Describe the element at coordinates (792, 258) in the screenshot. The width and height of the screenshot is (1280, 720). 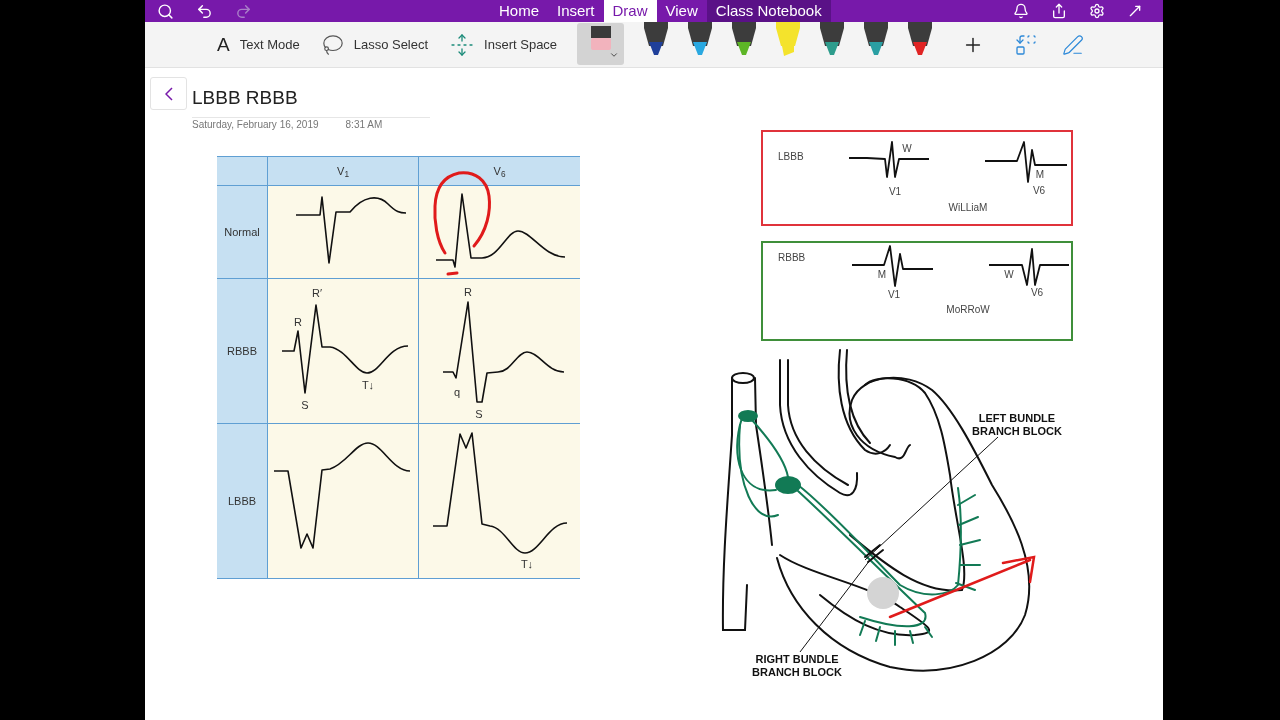
I see `card-label: RBBB` at that location.